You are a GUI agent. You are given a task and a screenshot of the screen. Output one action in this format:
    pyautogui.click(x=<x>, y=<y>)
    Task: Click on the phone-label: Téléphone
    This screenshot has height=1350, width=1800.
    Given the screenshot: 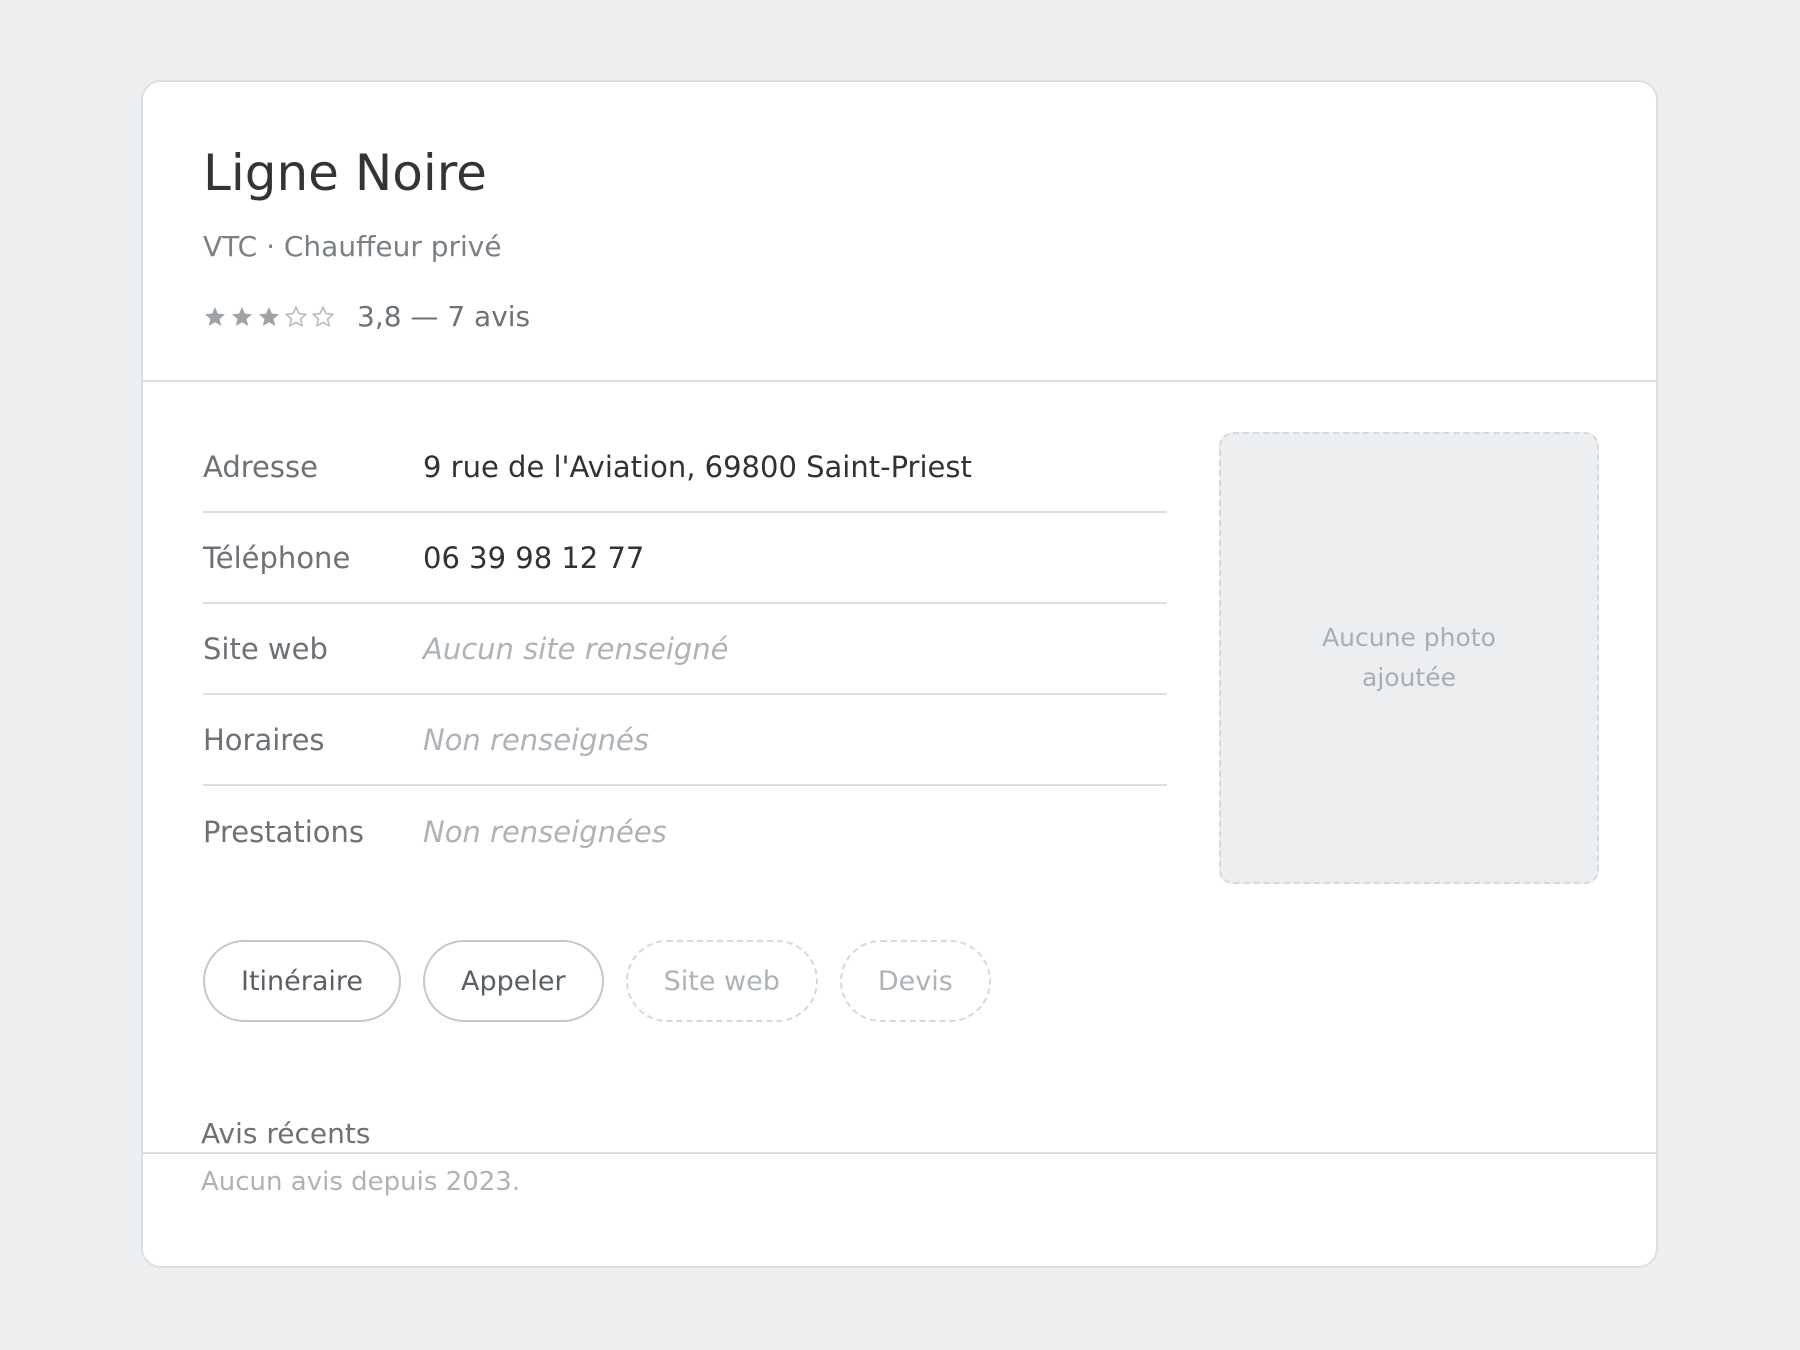 What is the action you would take?
    pyautogui.click(x=277, y=557)
    